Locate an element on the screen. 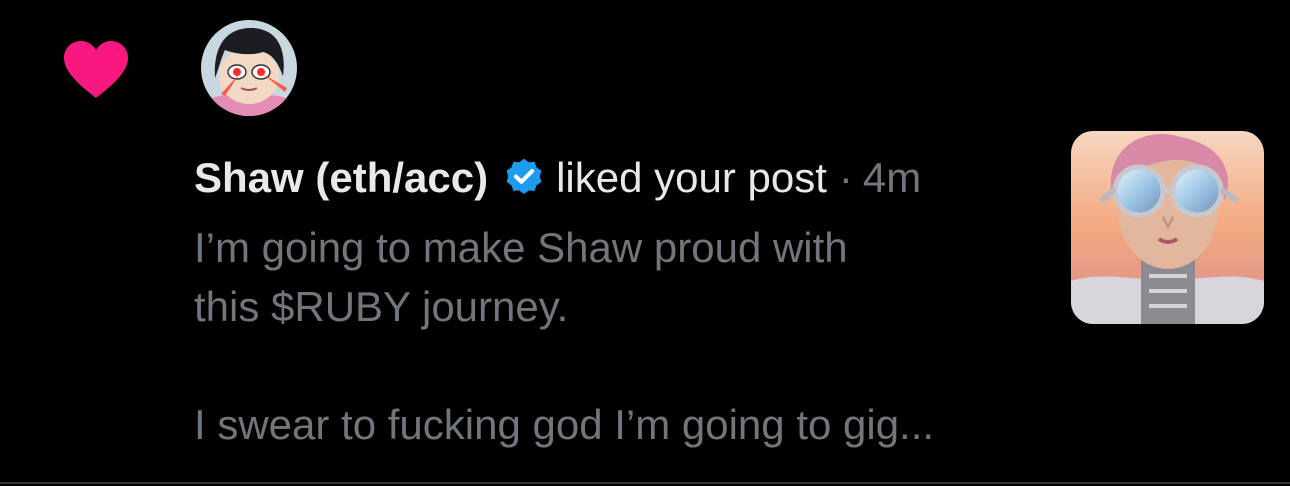  heart-icon is located at coordinates (96, 69).